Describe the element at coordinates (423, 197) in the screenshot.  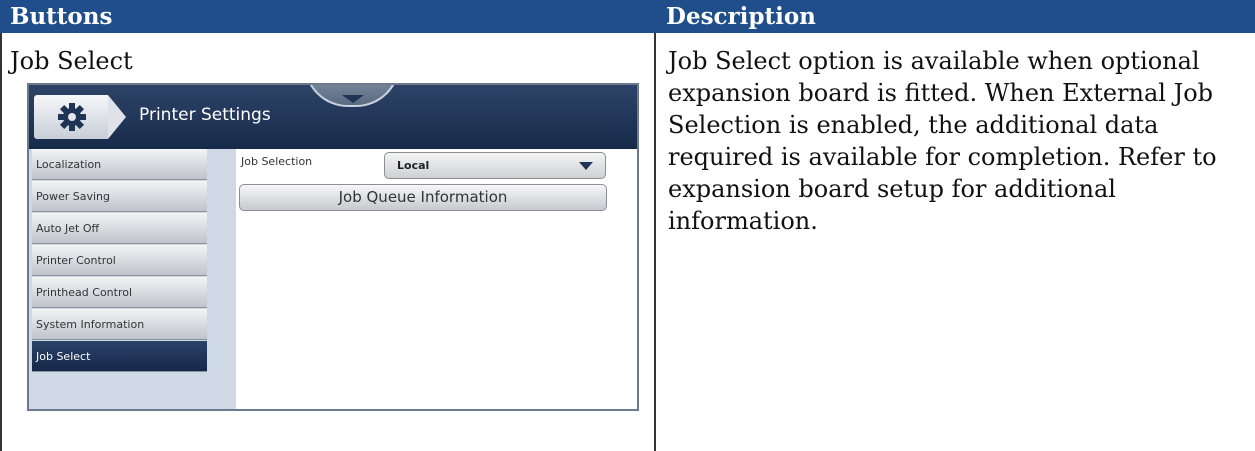
I see `job-queue-information-button: Job Queue Information` at that location.